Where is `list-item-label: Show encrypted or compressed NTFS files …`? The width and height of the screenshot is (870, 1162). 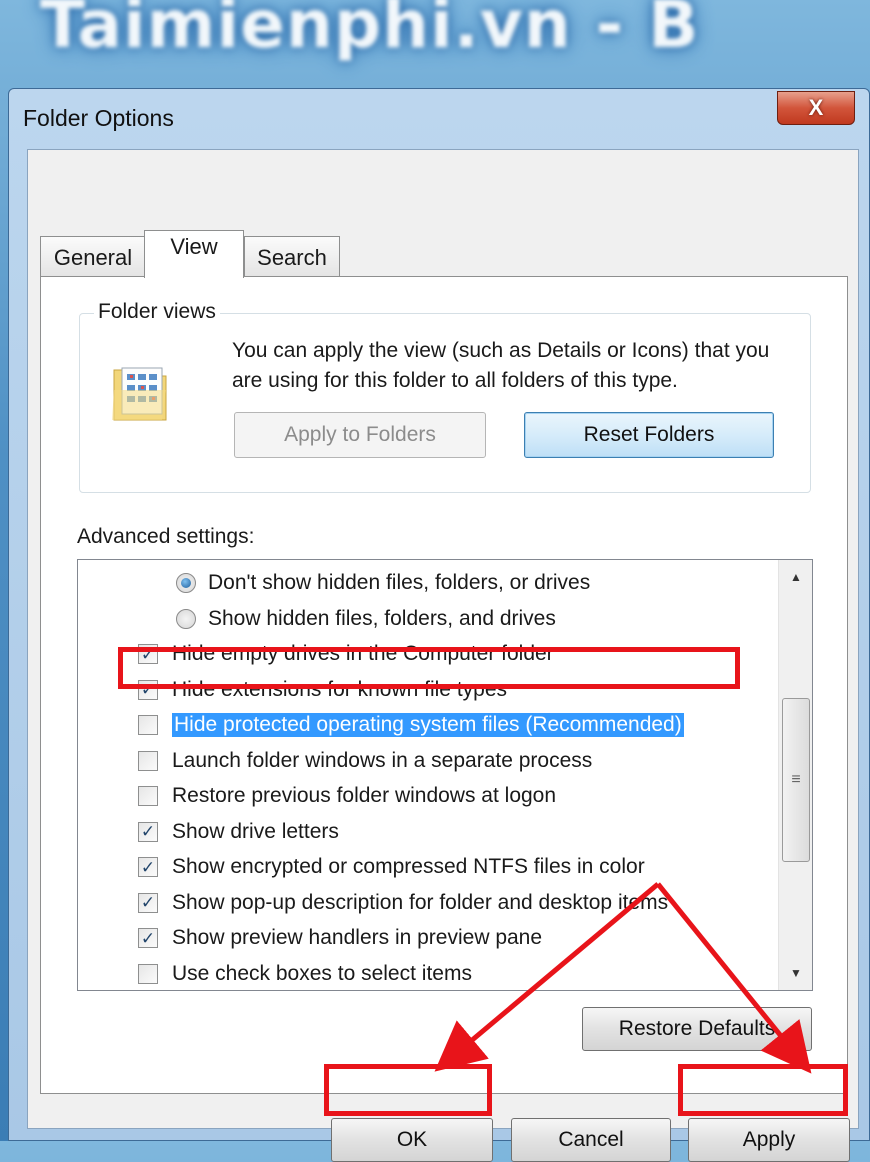
list-item-label: Show encrypted or compressed NTFS files … is located at coordinates (408, 866).